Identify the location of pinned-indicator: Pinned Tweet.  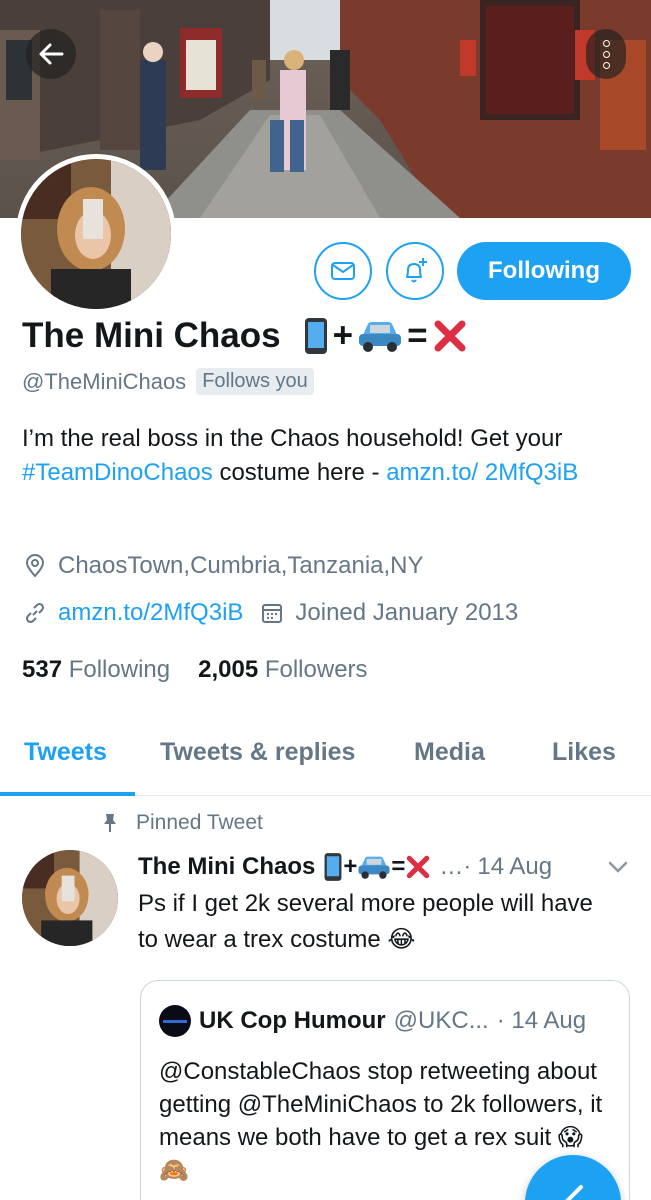
(181, 823).